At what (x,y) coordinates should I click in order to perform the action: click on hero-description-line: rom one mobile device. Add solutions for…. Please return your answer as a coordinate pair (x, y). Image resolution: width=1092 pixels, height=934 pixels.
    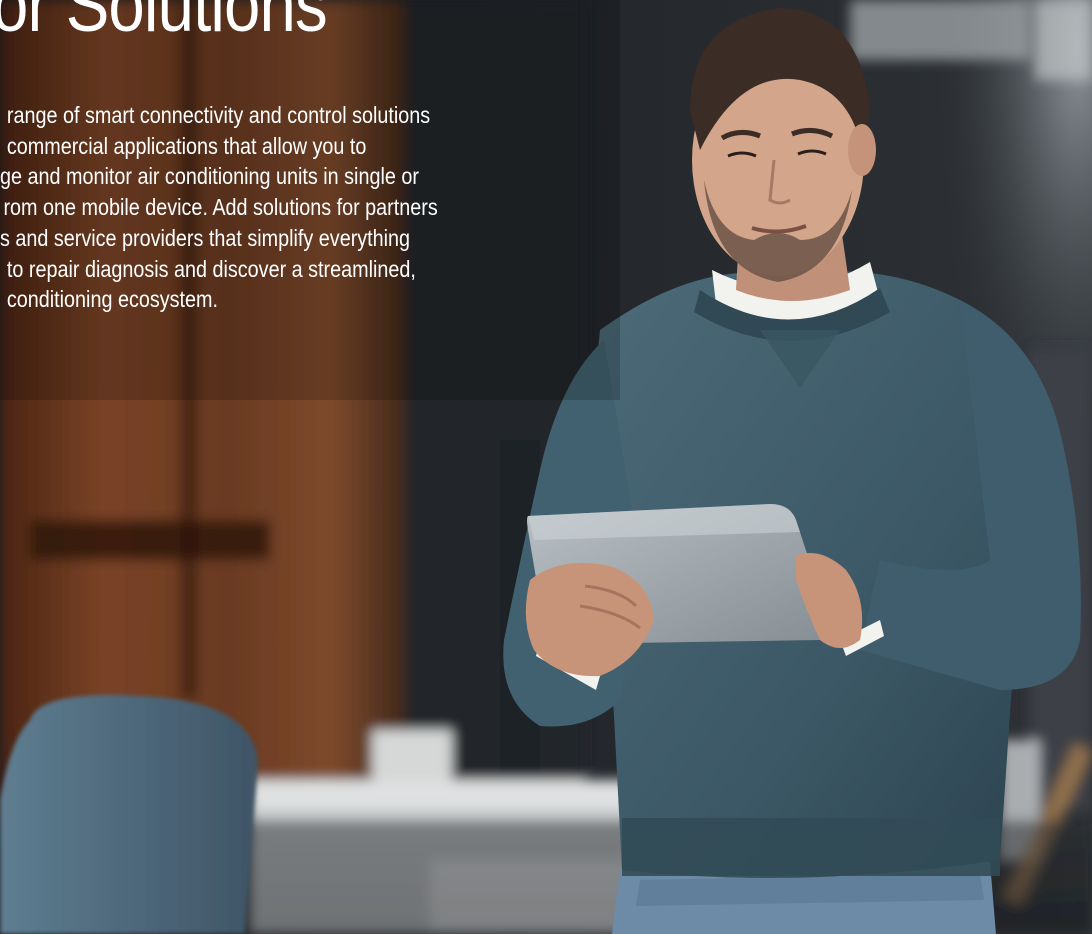
    Looking at the image, I should click on (220, 207).